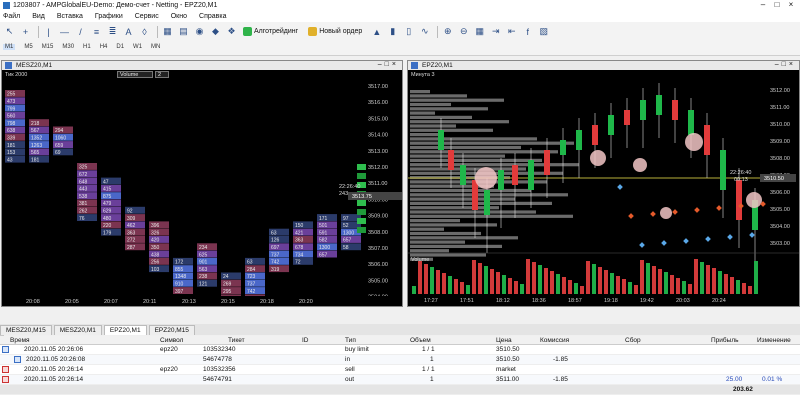  What do you see at coordinates (167, 31) in the screenshot?
I see `new-chart-icon: ▦` at bounding box center [167, 31].